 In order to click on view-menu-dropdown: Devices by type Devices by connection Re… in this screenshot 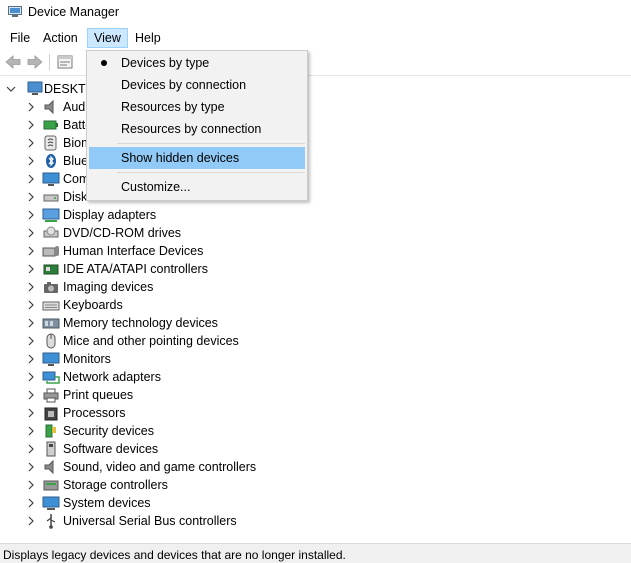, I will do `click(197, 125)`.